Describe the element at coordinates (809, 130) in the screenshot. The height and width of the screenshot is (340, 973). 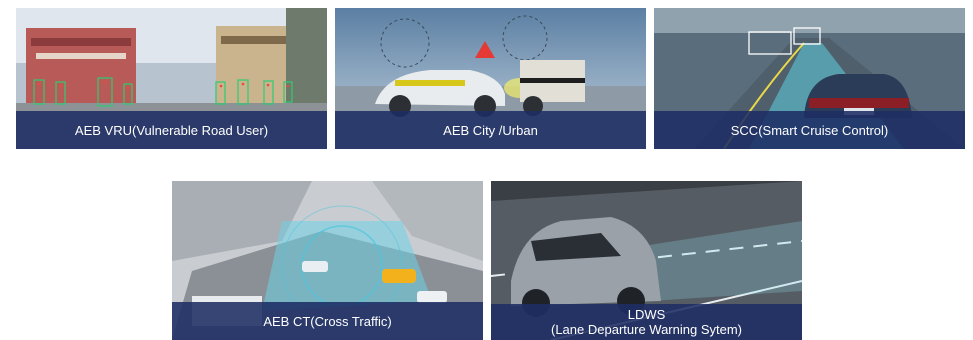
I see `tile-caption: SCC(Smart Cruise Control)` at that location.